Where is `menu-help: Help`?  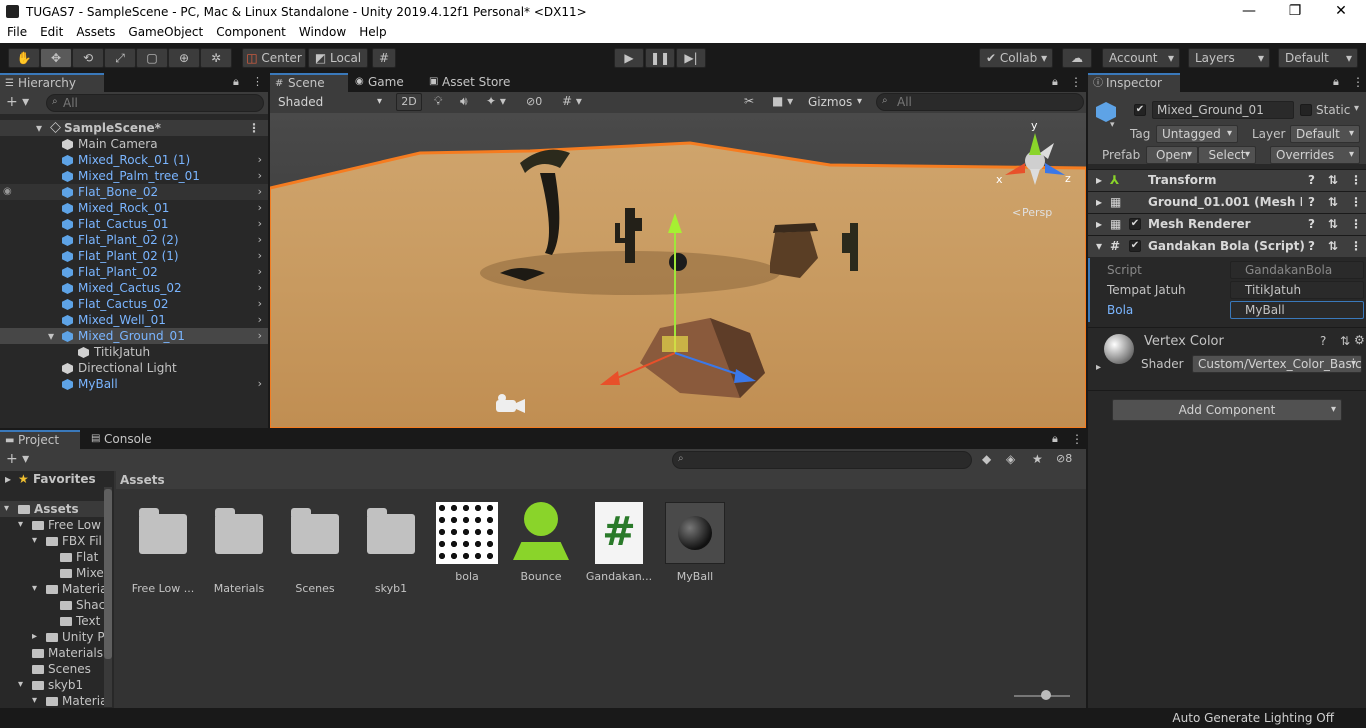
menu-help: Help is located at coordinates (372, 31).